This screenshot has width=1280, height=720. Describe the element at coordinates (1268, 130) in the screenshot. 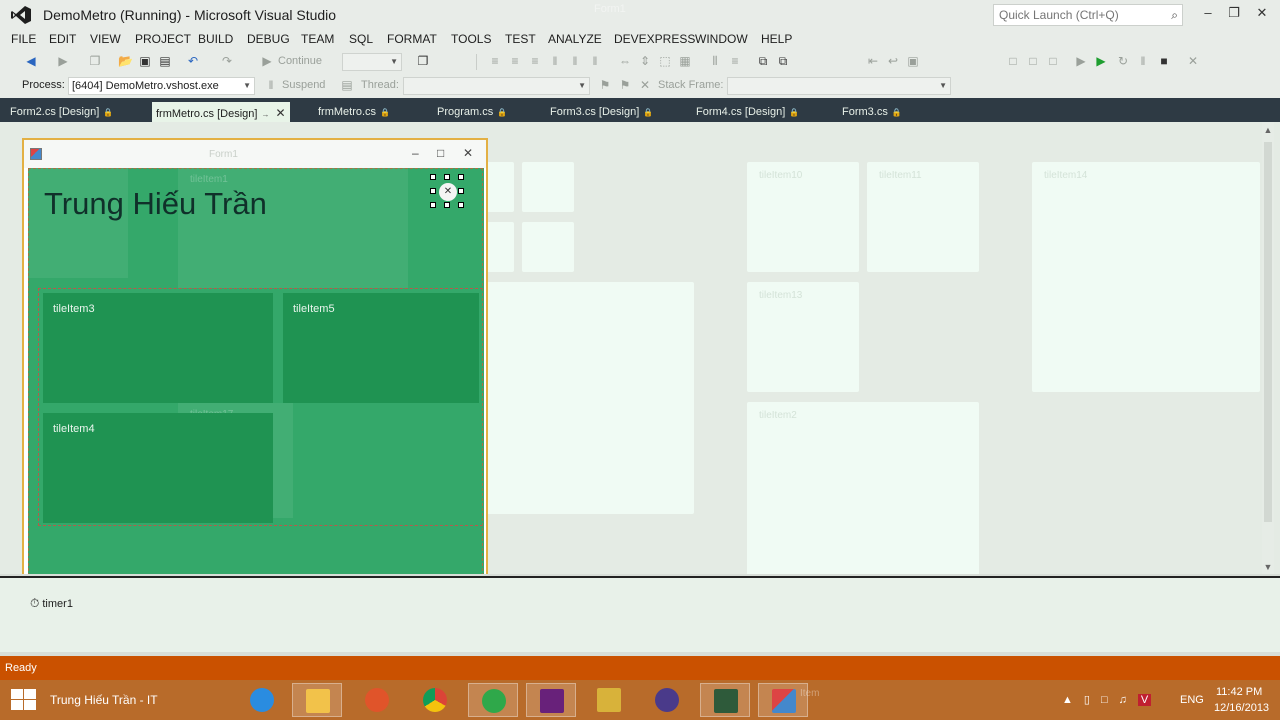

I see `scroll-up-icon: ▲` at that location.